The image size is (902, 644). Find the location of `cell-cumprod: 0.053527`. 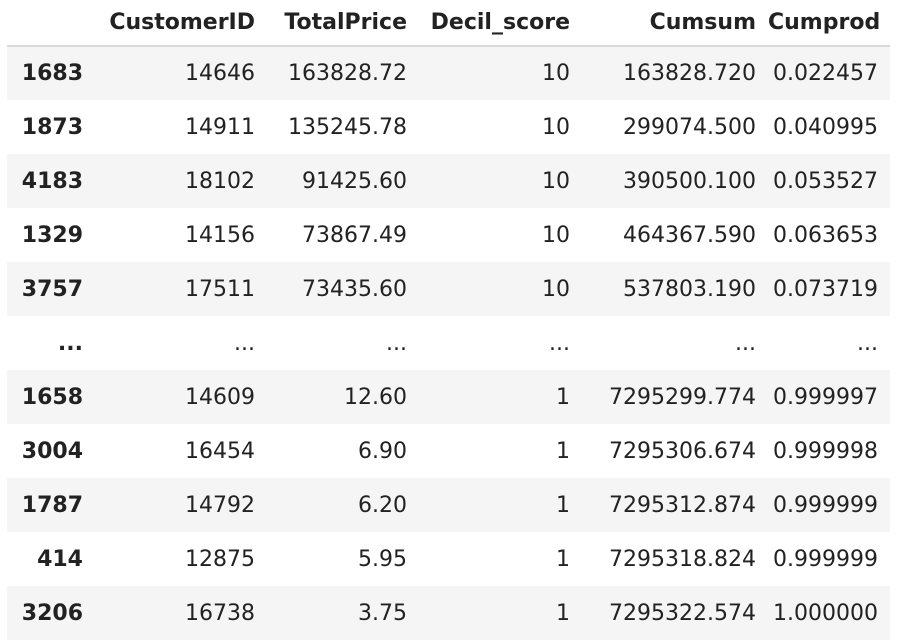

cell-cumprod: 0.053527 is located at coordinates (825, 181).